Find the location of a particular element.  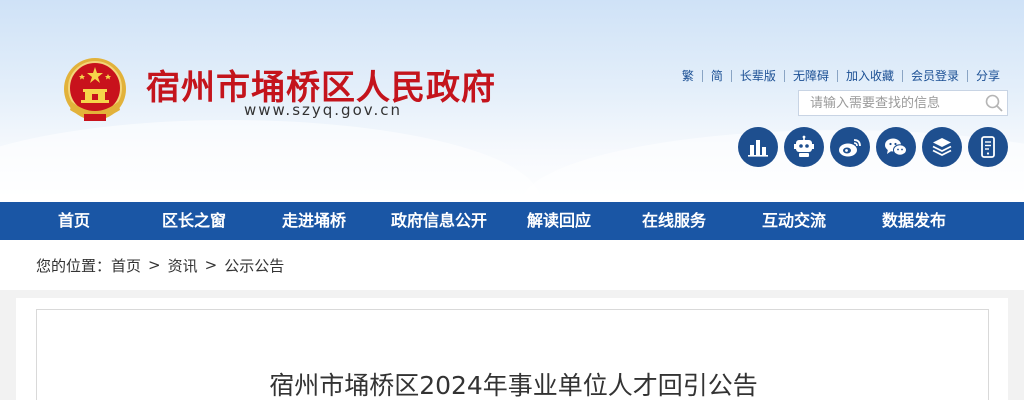

breadcrumb-announcements: 公示公告 is located at coordinates (254, 265).